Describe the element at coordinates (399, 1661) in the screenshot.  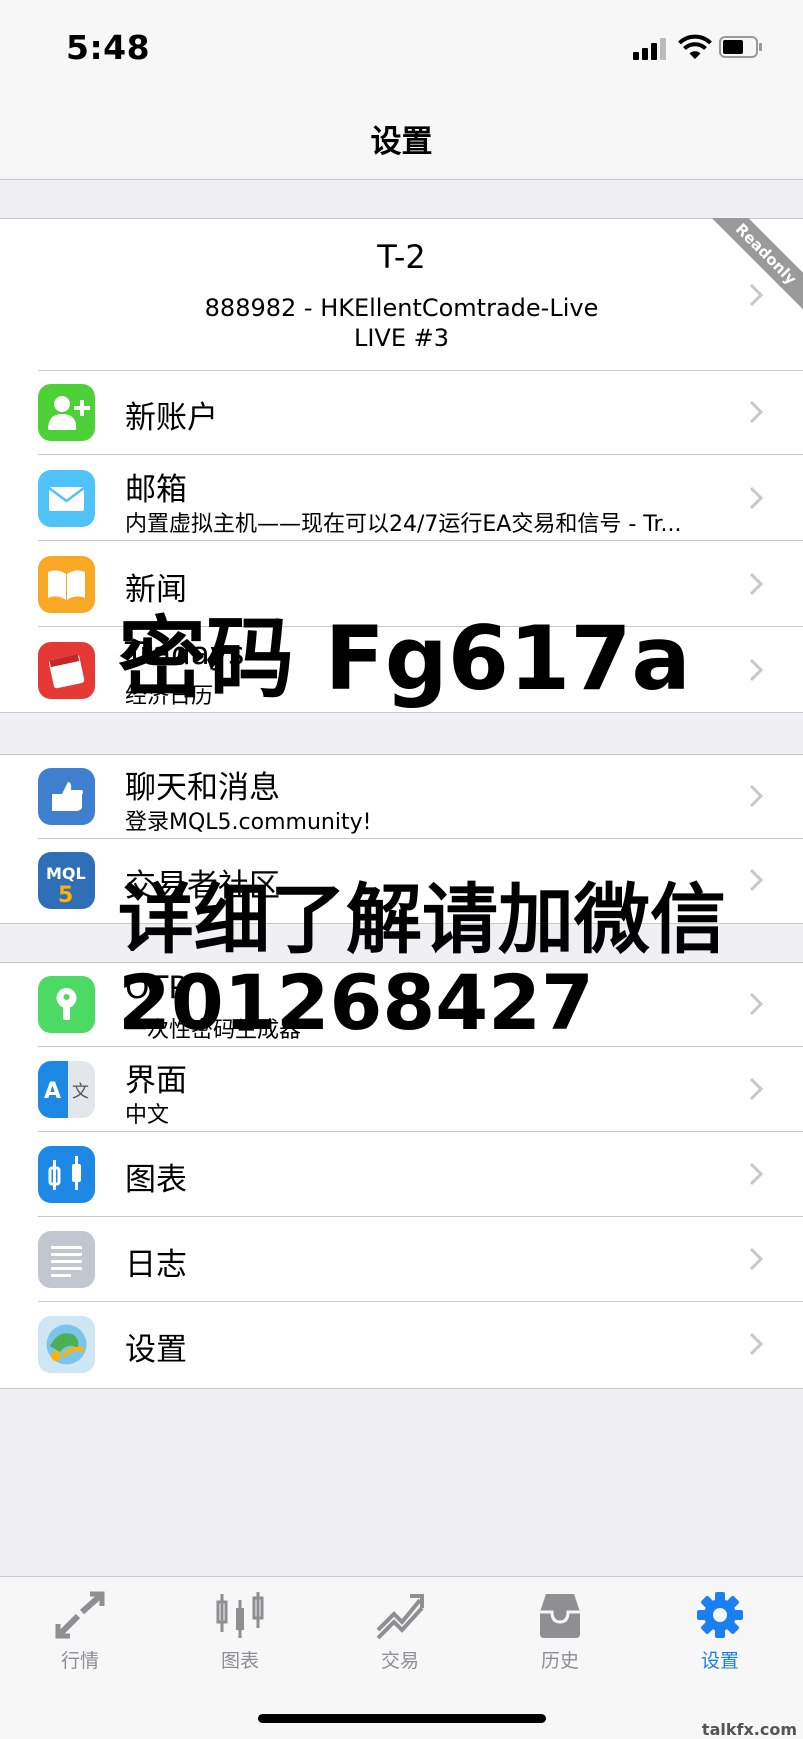
I see `tab-label: 交易` at that location.